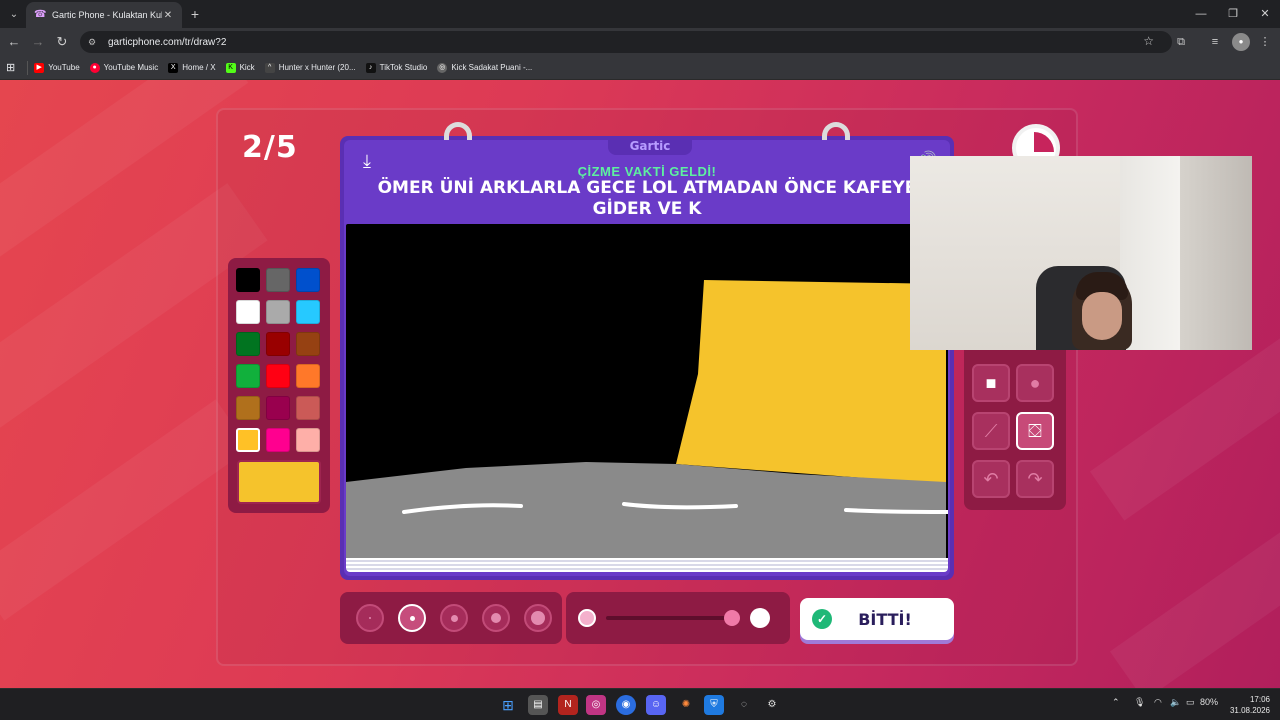 Image resolution: width=1280 pixels, height=720 pixels. I want to click on system-clock: 17:06 31.08.2026, so click(1248, 705).